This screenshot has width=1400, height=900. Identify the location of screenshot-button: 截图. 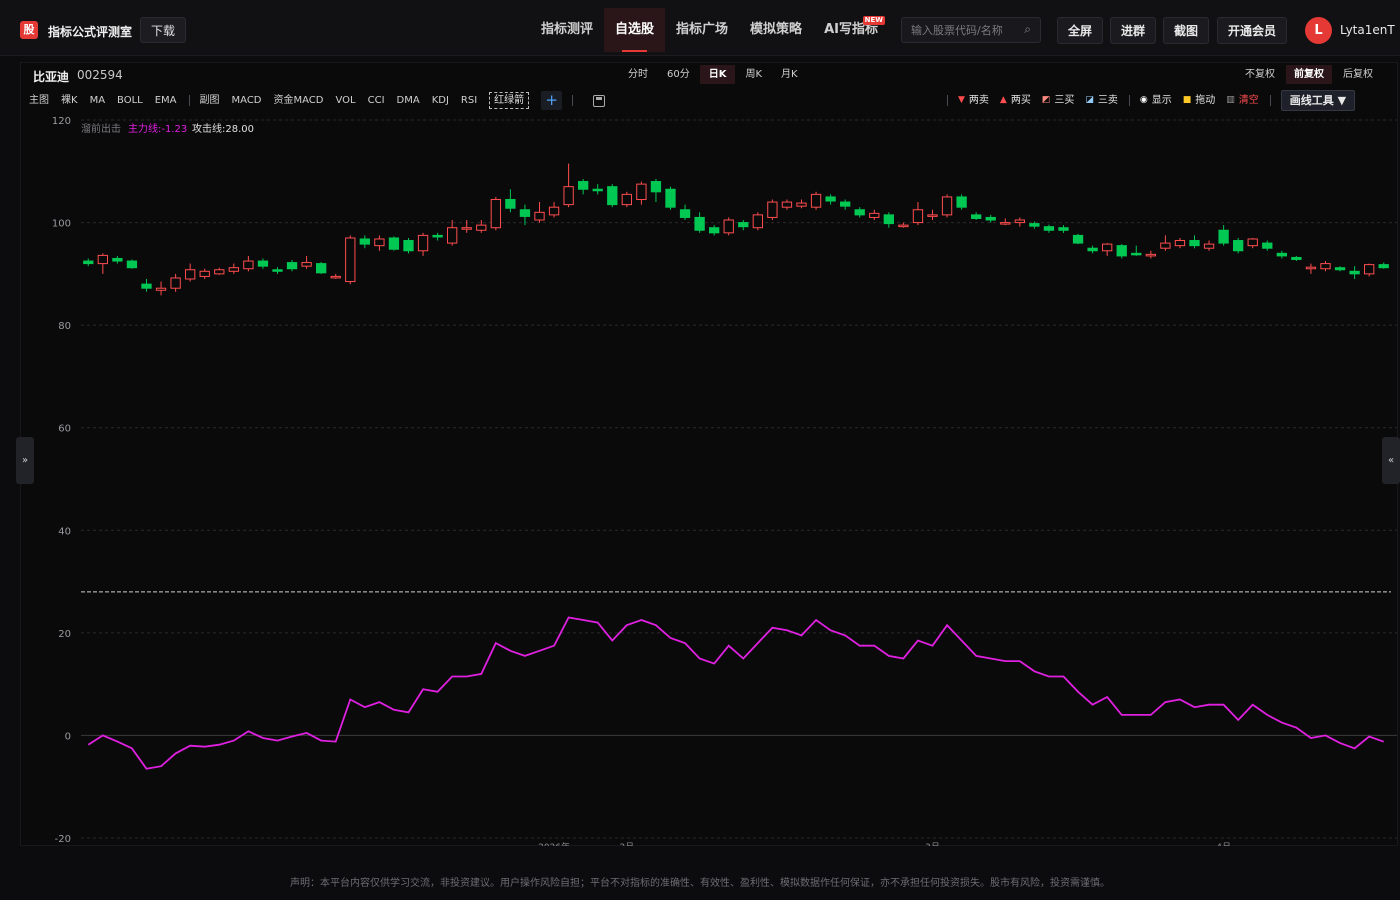
(1186, 30).